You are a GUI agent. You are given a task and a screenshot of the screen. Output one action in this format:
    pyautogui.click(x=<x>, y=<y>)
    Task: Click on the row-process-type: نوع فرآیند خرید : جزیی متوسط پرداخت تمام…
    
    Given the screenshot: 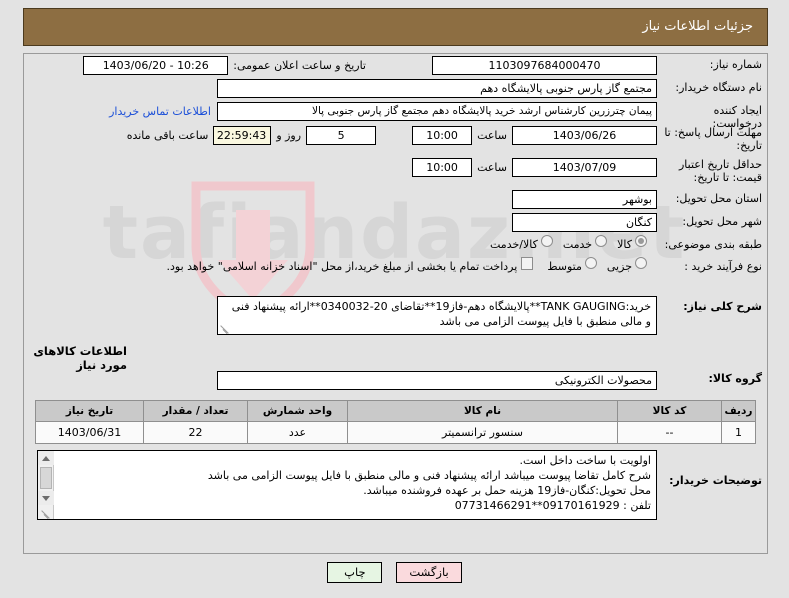 What is the action you would take?
    pyautogui.click(x=395, y=268)
    